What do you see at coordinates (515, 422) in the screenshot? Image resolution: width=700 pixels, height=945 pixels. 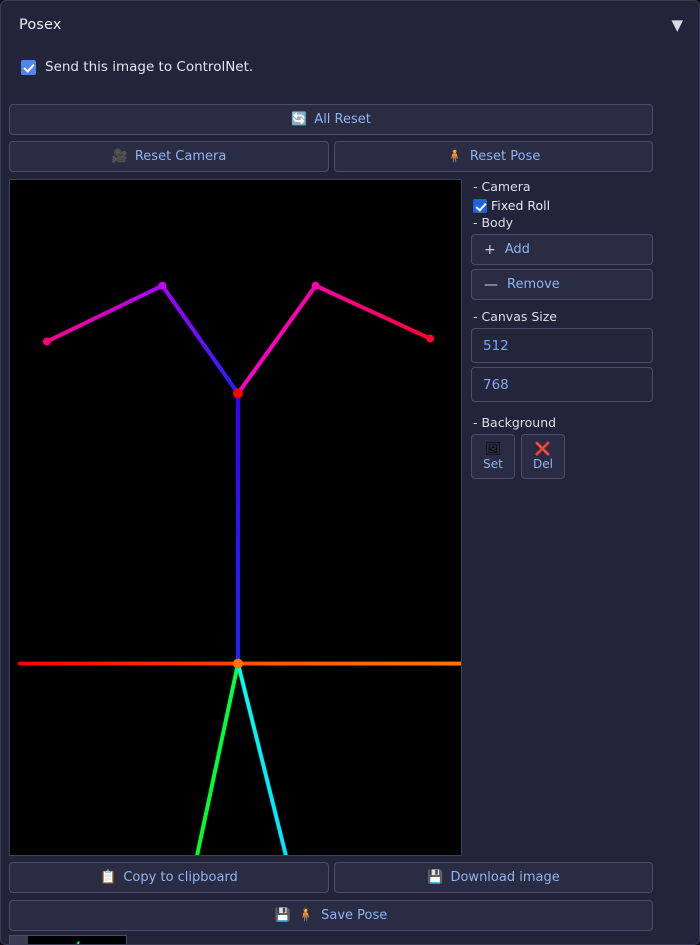 I see `background-section-label: - Background` at bounding box center [515, 422].